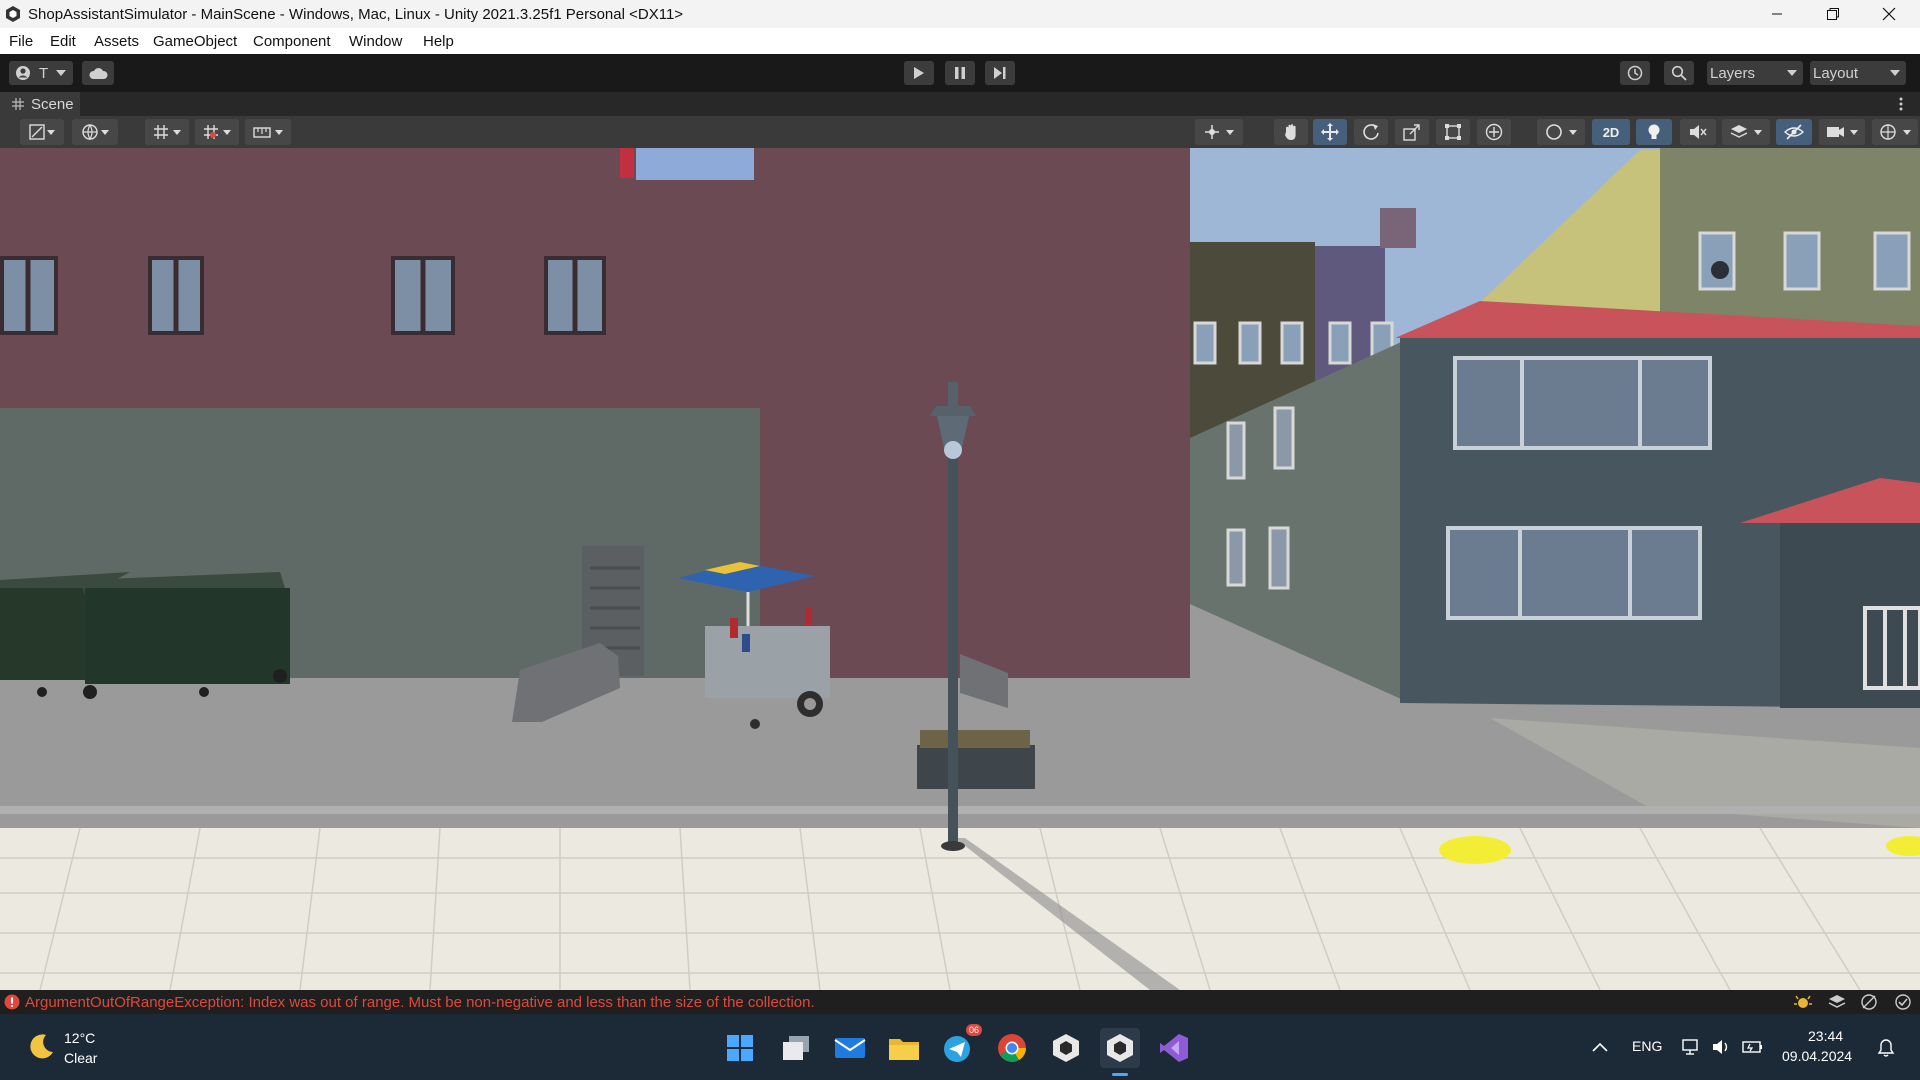  I want to click on menu-help: Help, so click(438, 41).